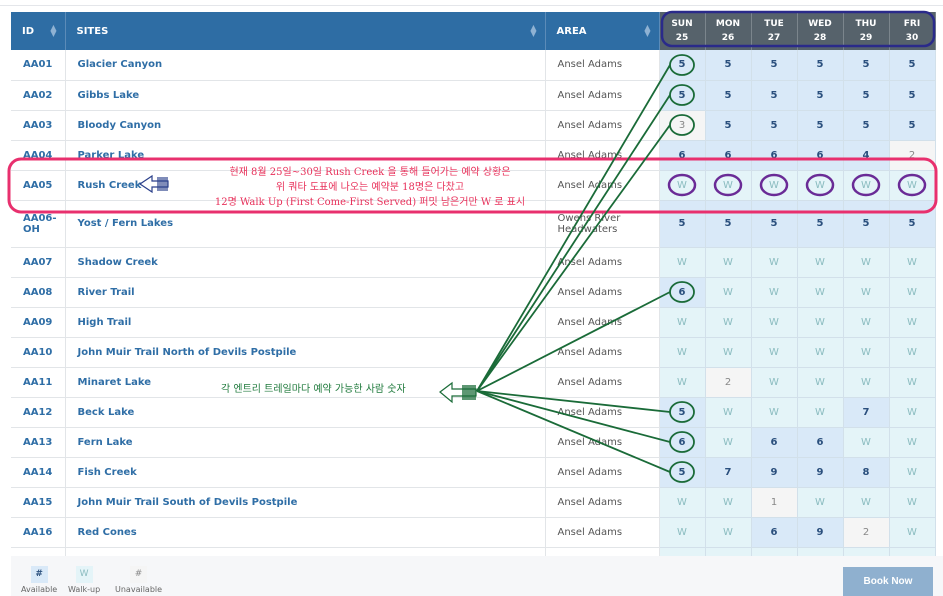  What do you see at coordinates (798, 29) in the screenshot?
I see `day-header-highlight` at bounding box center [798, 29].